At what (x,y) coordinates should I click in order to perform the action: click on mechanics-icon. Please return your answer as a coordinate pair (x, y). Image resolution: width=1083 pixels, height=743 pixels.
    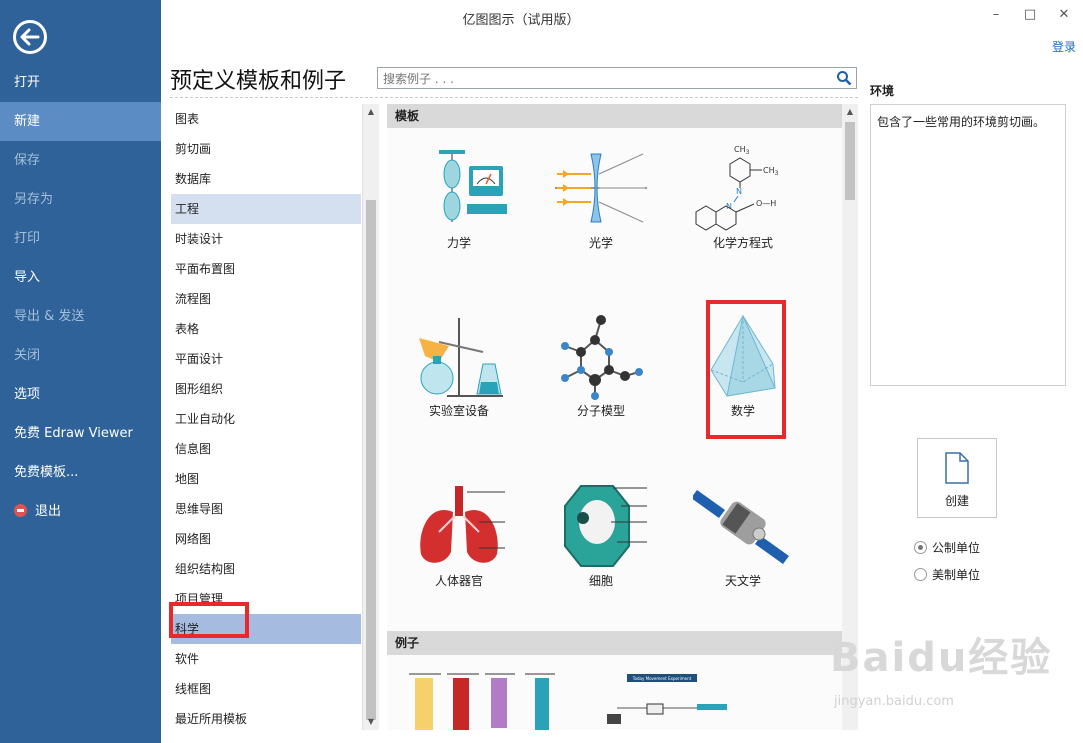
    Looking at the image, I should click on (473, 186).